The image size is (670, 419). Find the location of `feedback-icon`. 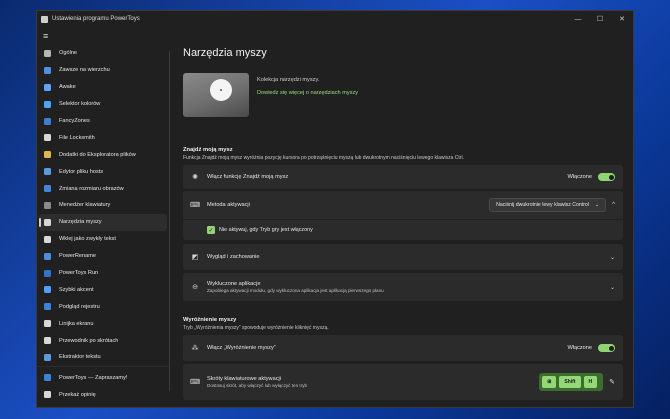

feedback-icon is located at coordinates (47, 395).